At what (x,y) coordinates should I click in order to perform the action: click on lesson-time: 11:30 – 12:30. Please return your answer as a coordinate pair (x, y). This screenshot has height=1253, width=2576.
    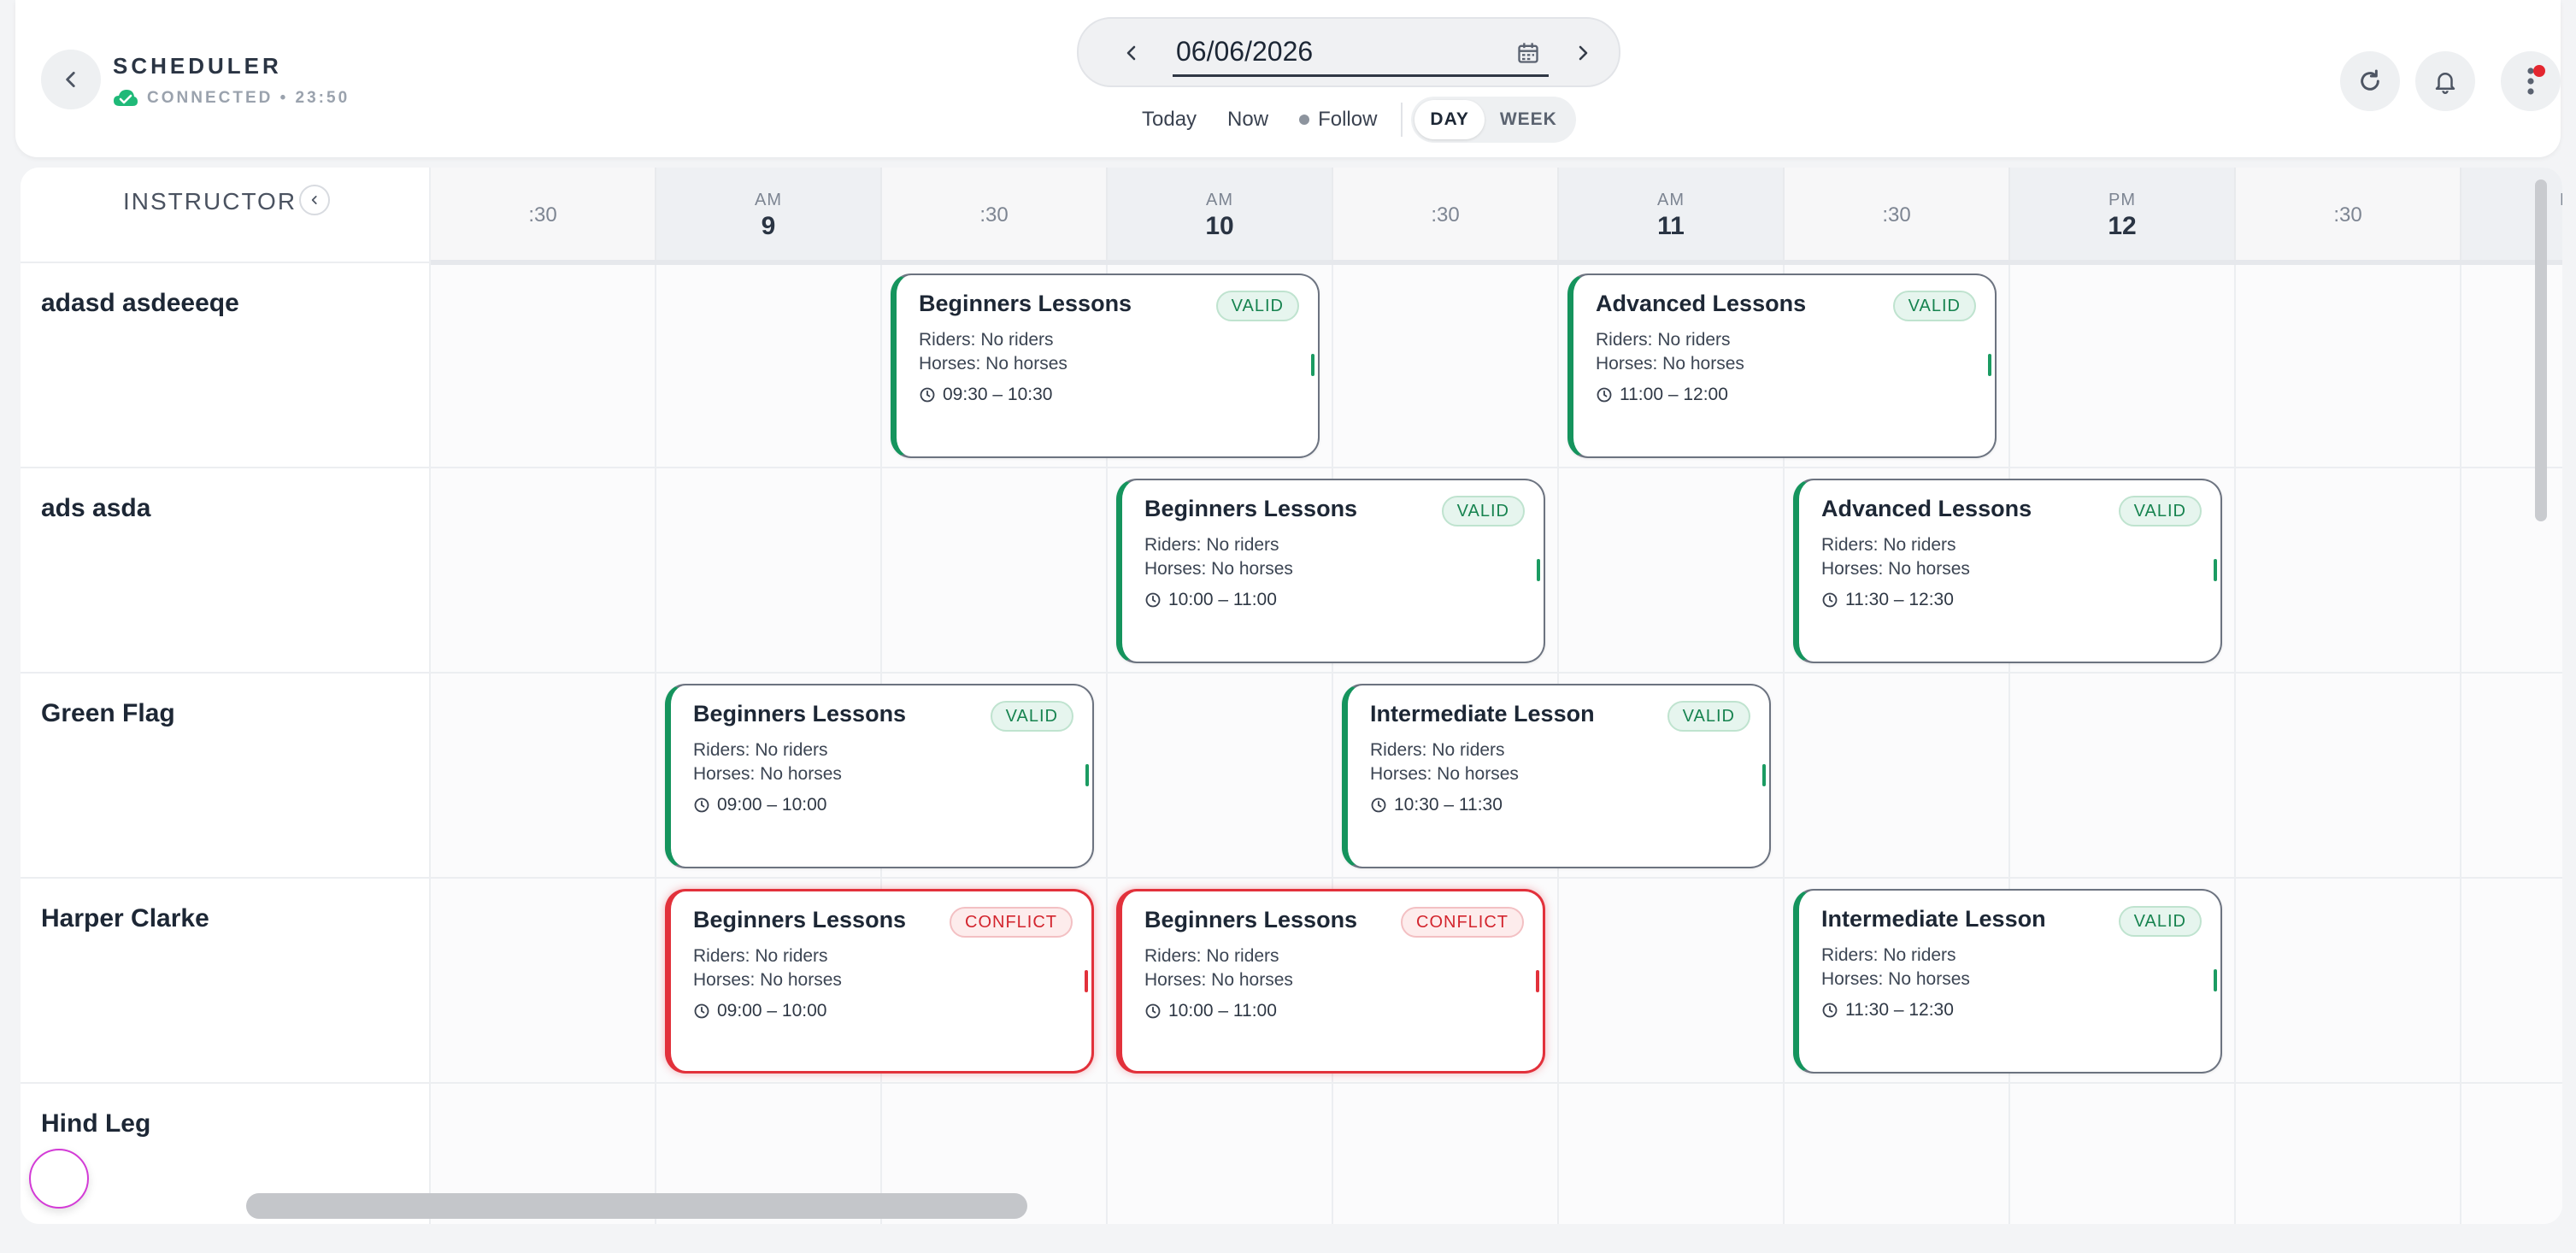
    Looking at the image, I should click on (1887, 1010).